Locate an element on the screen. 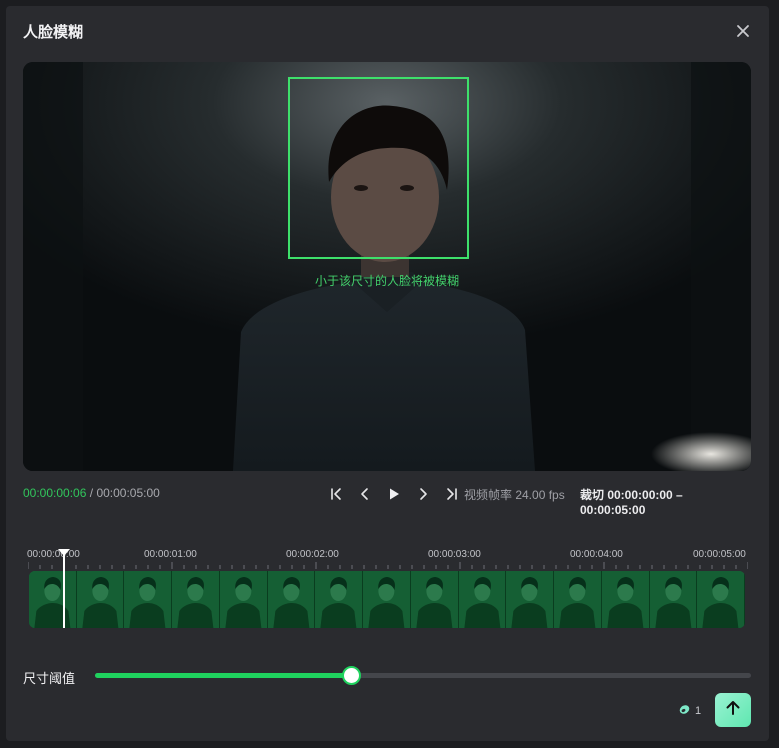 The height and width of the screenshot is (748, 779). face-size-hint: 小于该尺寸的人脸将被模糊 is located at coordinates (386, 281).